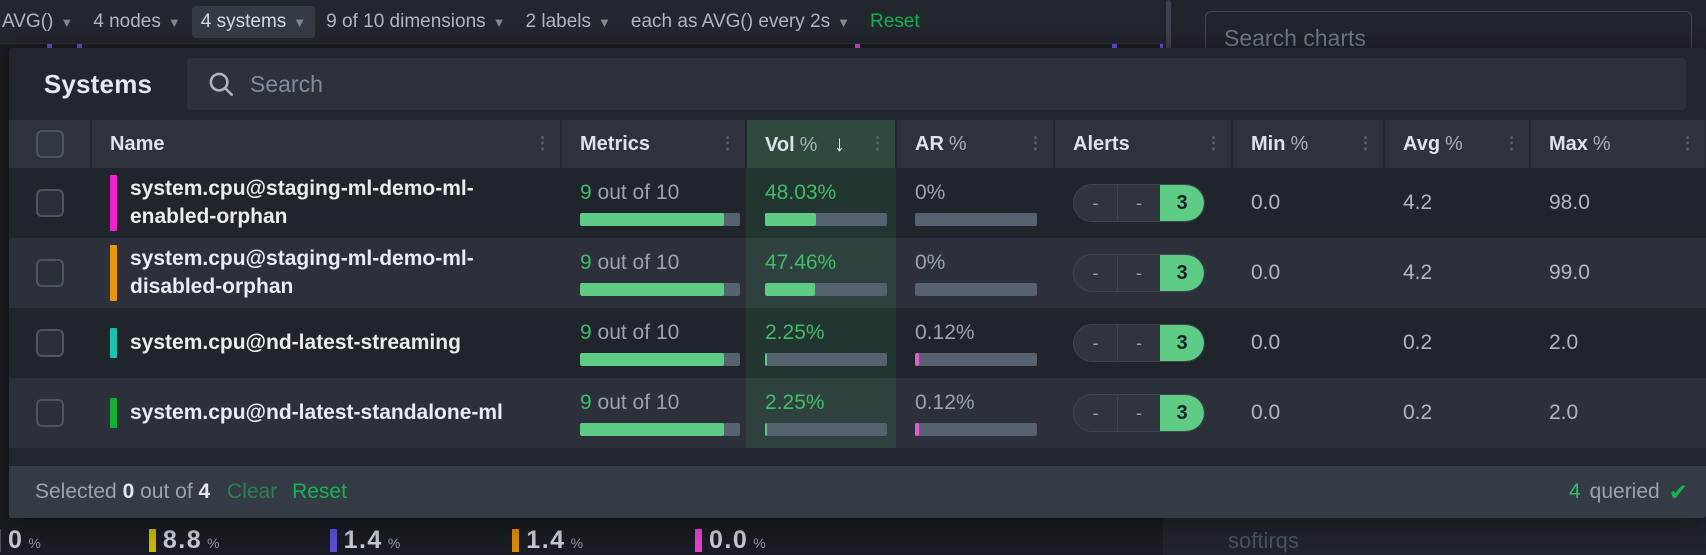 The height and width of the screenshot is (555, 1706). Describe the element at coordinates (975, 144) in the screenshot. I see `column-header-ar: AR% ⋮` at that location.